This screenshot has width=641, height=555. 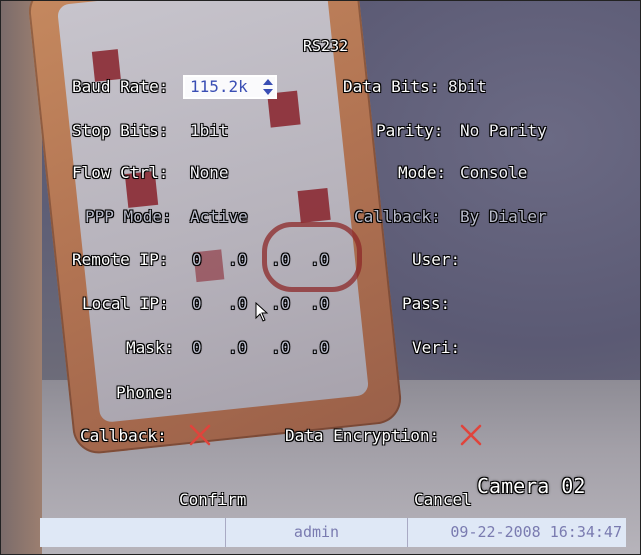 What do you see at coordinates (531, 486) in the screenshot?
I see `camera-name-overlay: Camera 02` at bounding box center [531, 486].